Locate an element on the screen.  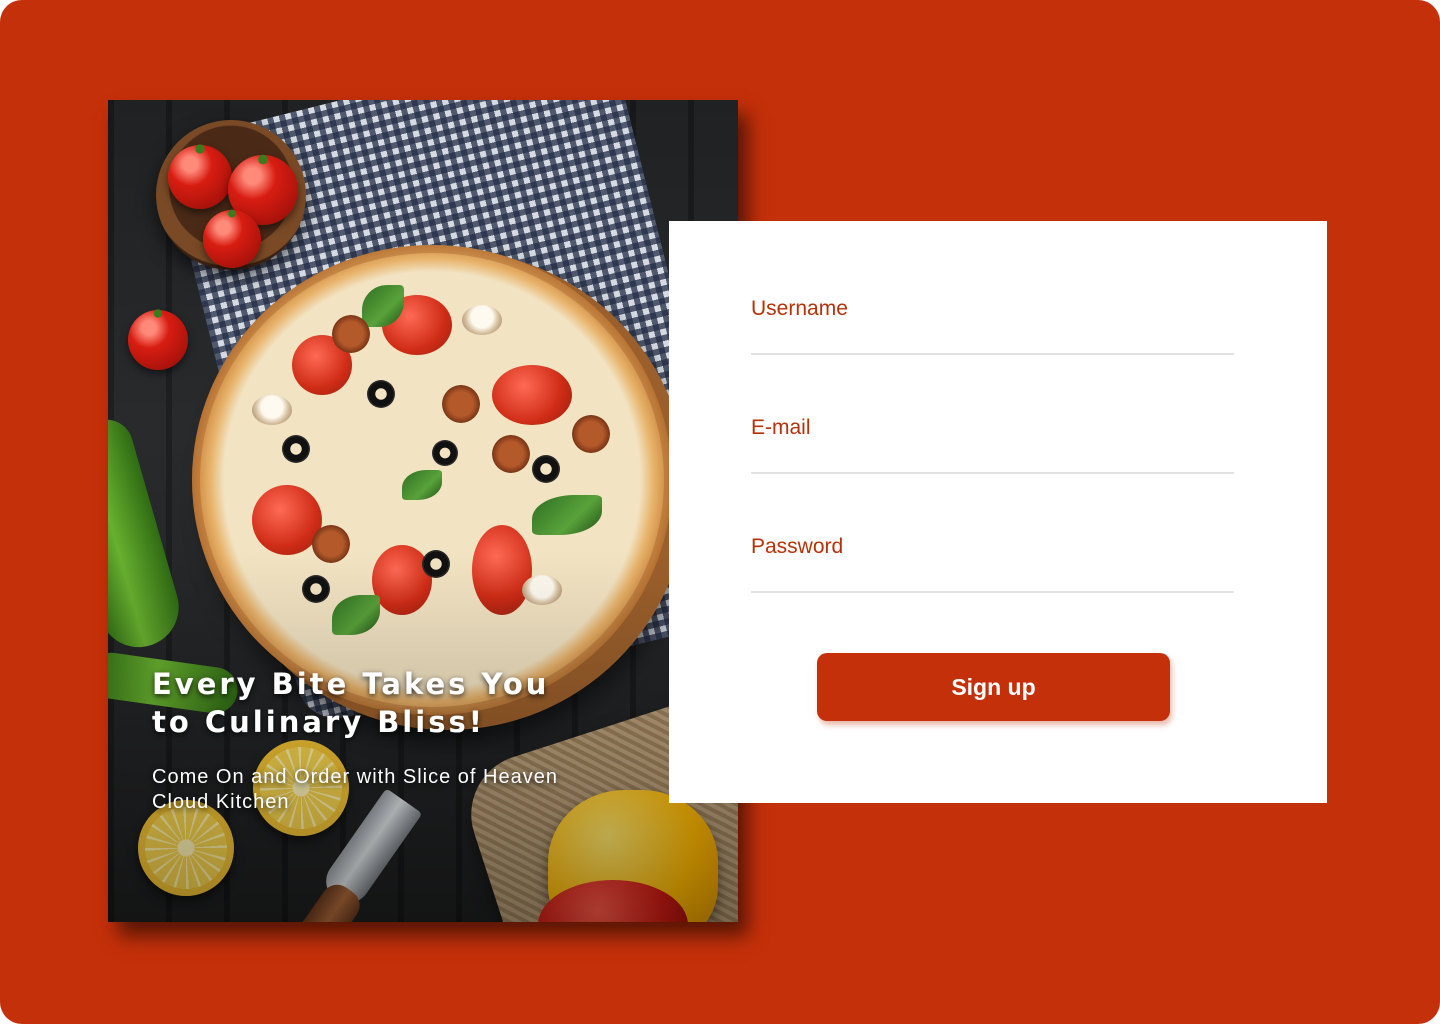
email-input is located at coordinates (992, 445).